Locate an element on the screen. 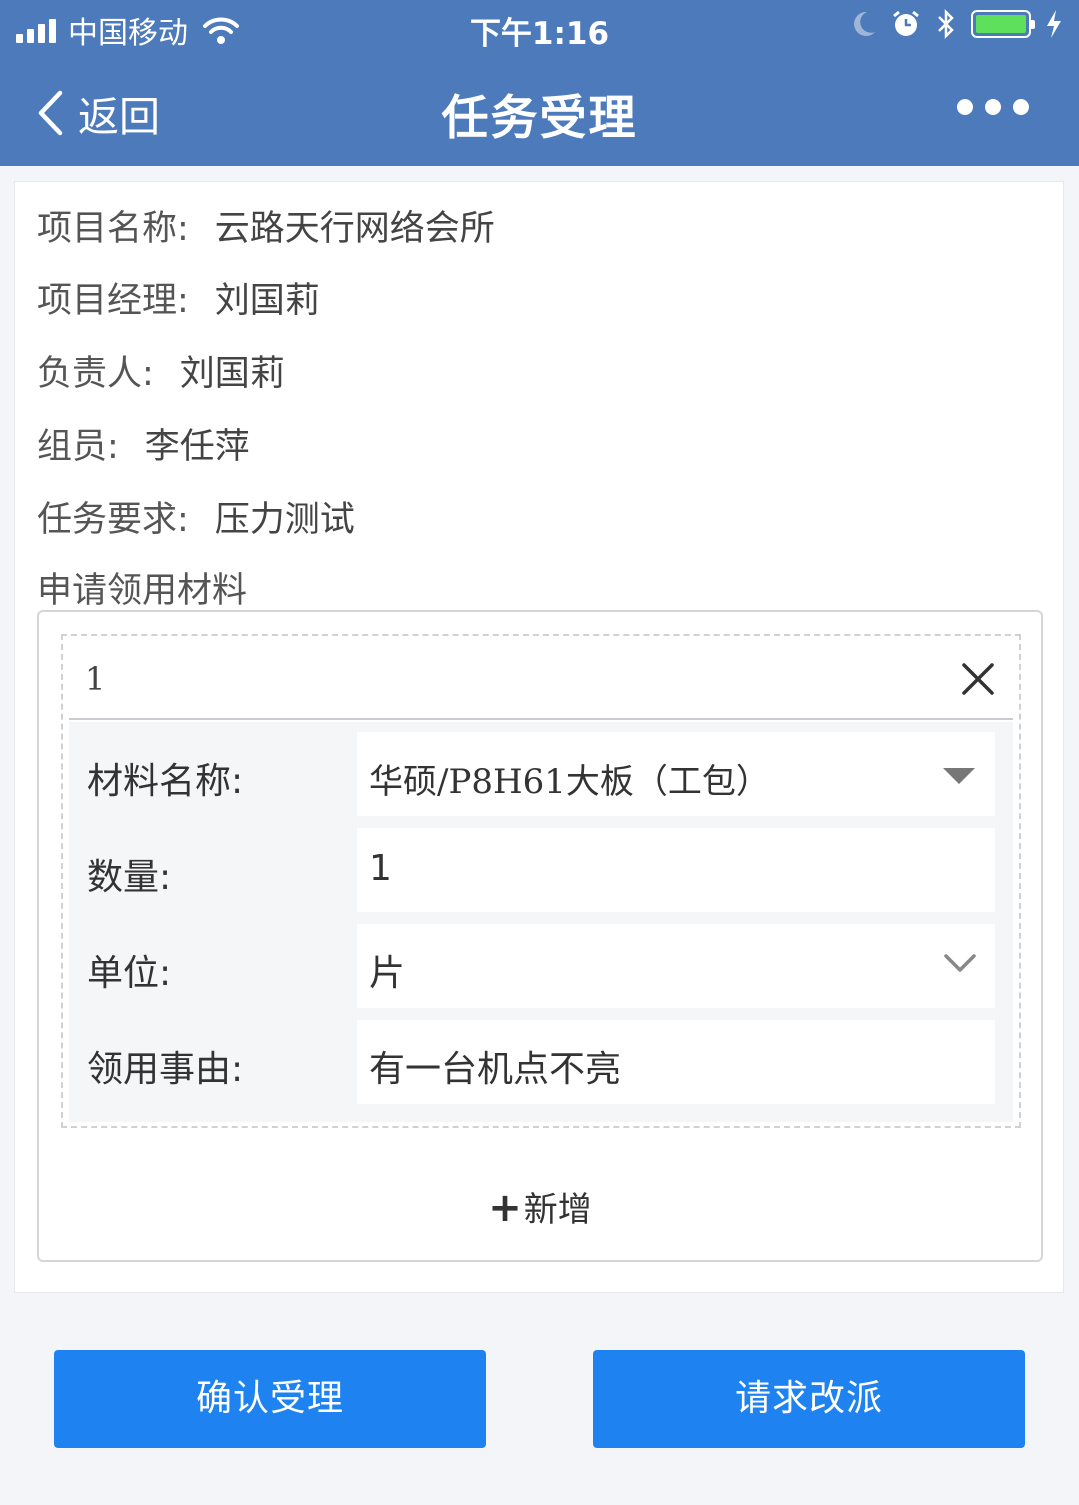 The height and width of the screenshot is (1505, 1079). nav-bar: 返回 任务受理 is located at coordinates (539, 110).